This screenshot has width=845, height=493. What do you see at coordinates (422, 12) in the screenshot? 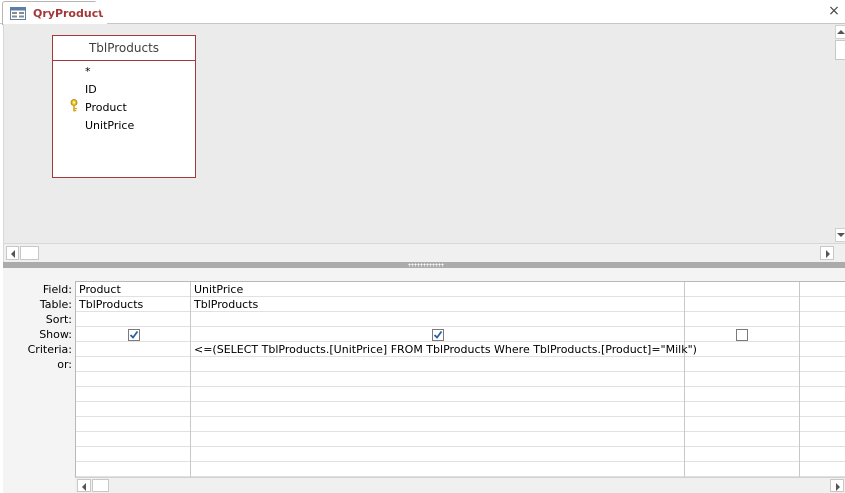
I see `document-tab-strip: QryProducts ×` at bounding box center [422, 12].